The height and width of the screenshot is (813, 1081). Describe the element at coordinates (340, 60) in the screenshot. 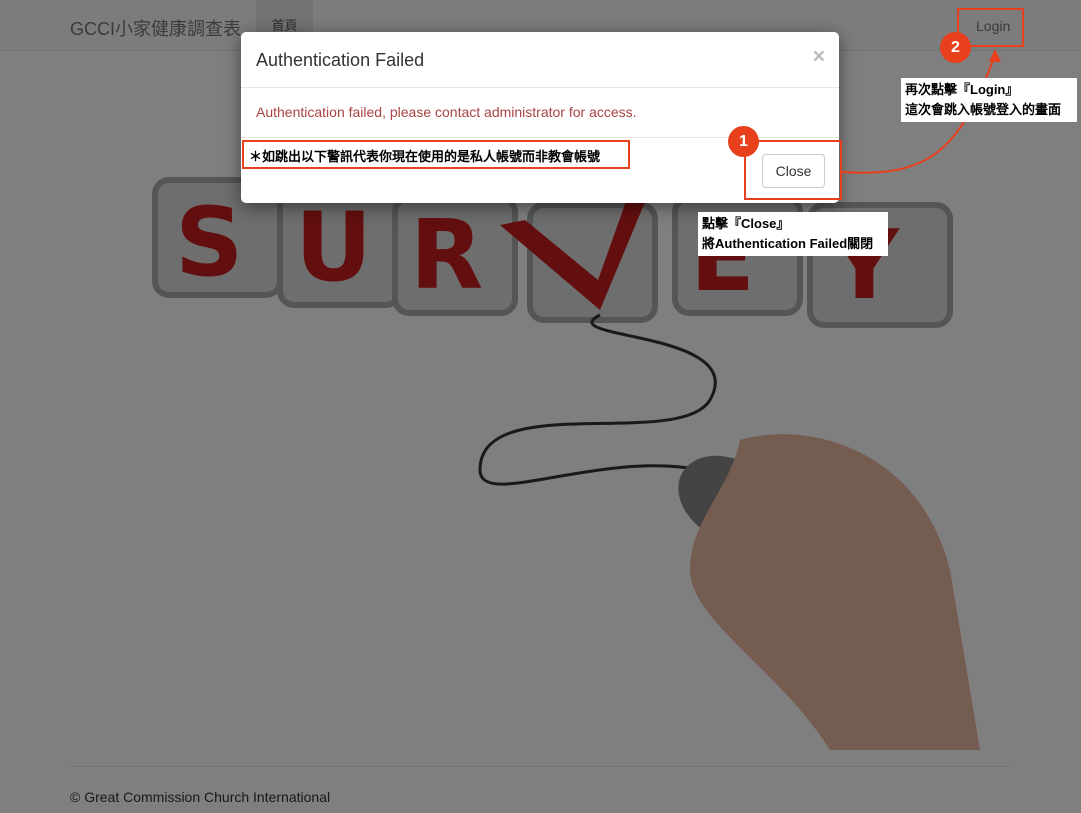

I see `modal-title: Authentication Failed` at that location.